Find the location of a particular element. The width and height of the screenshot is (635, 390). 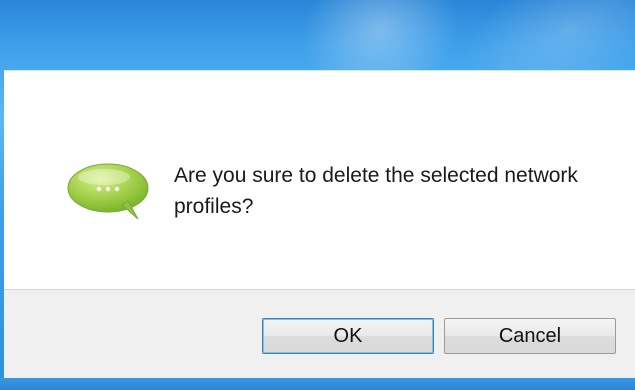

speech-bubble-icon is located at coordinates (108, 191).